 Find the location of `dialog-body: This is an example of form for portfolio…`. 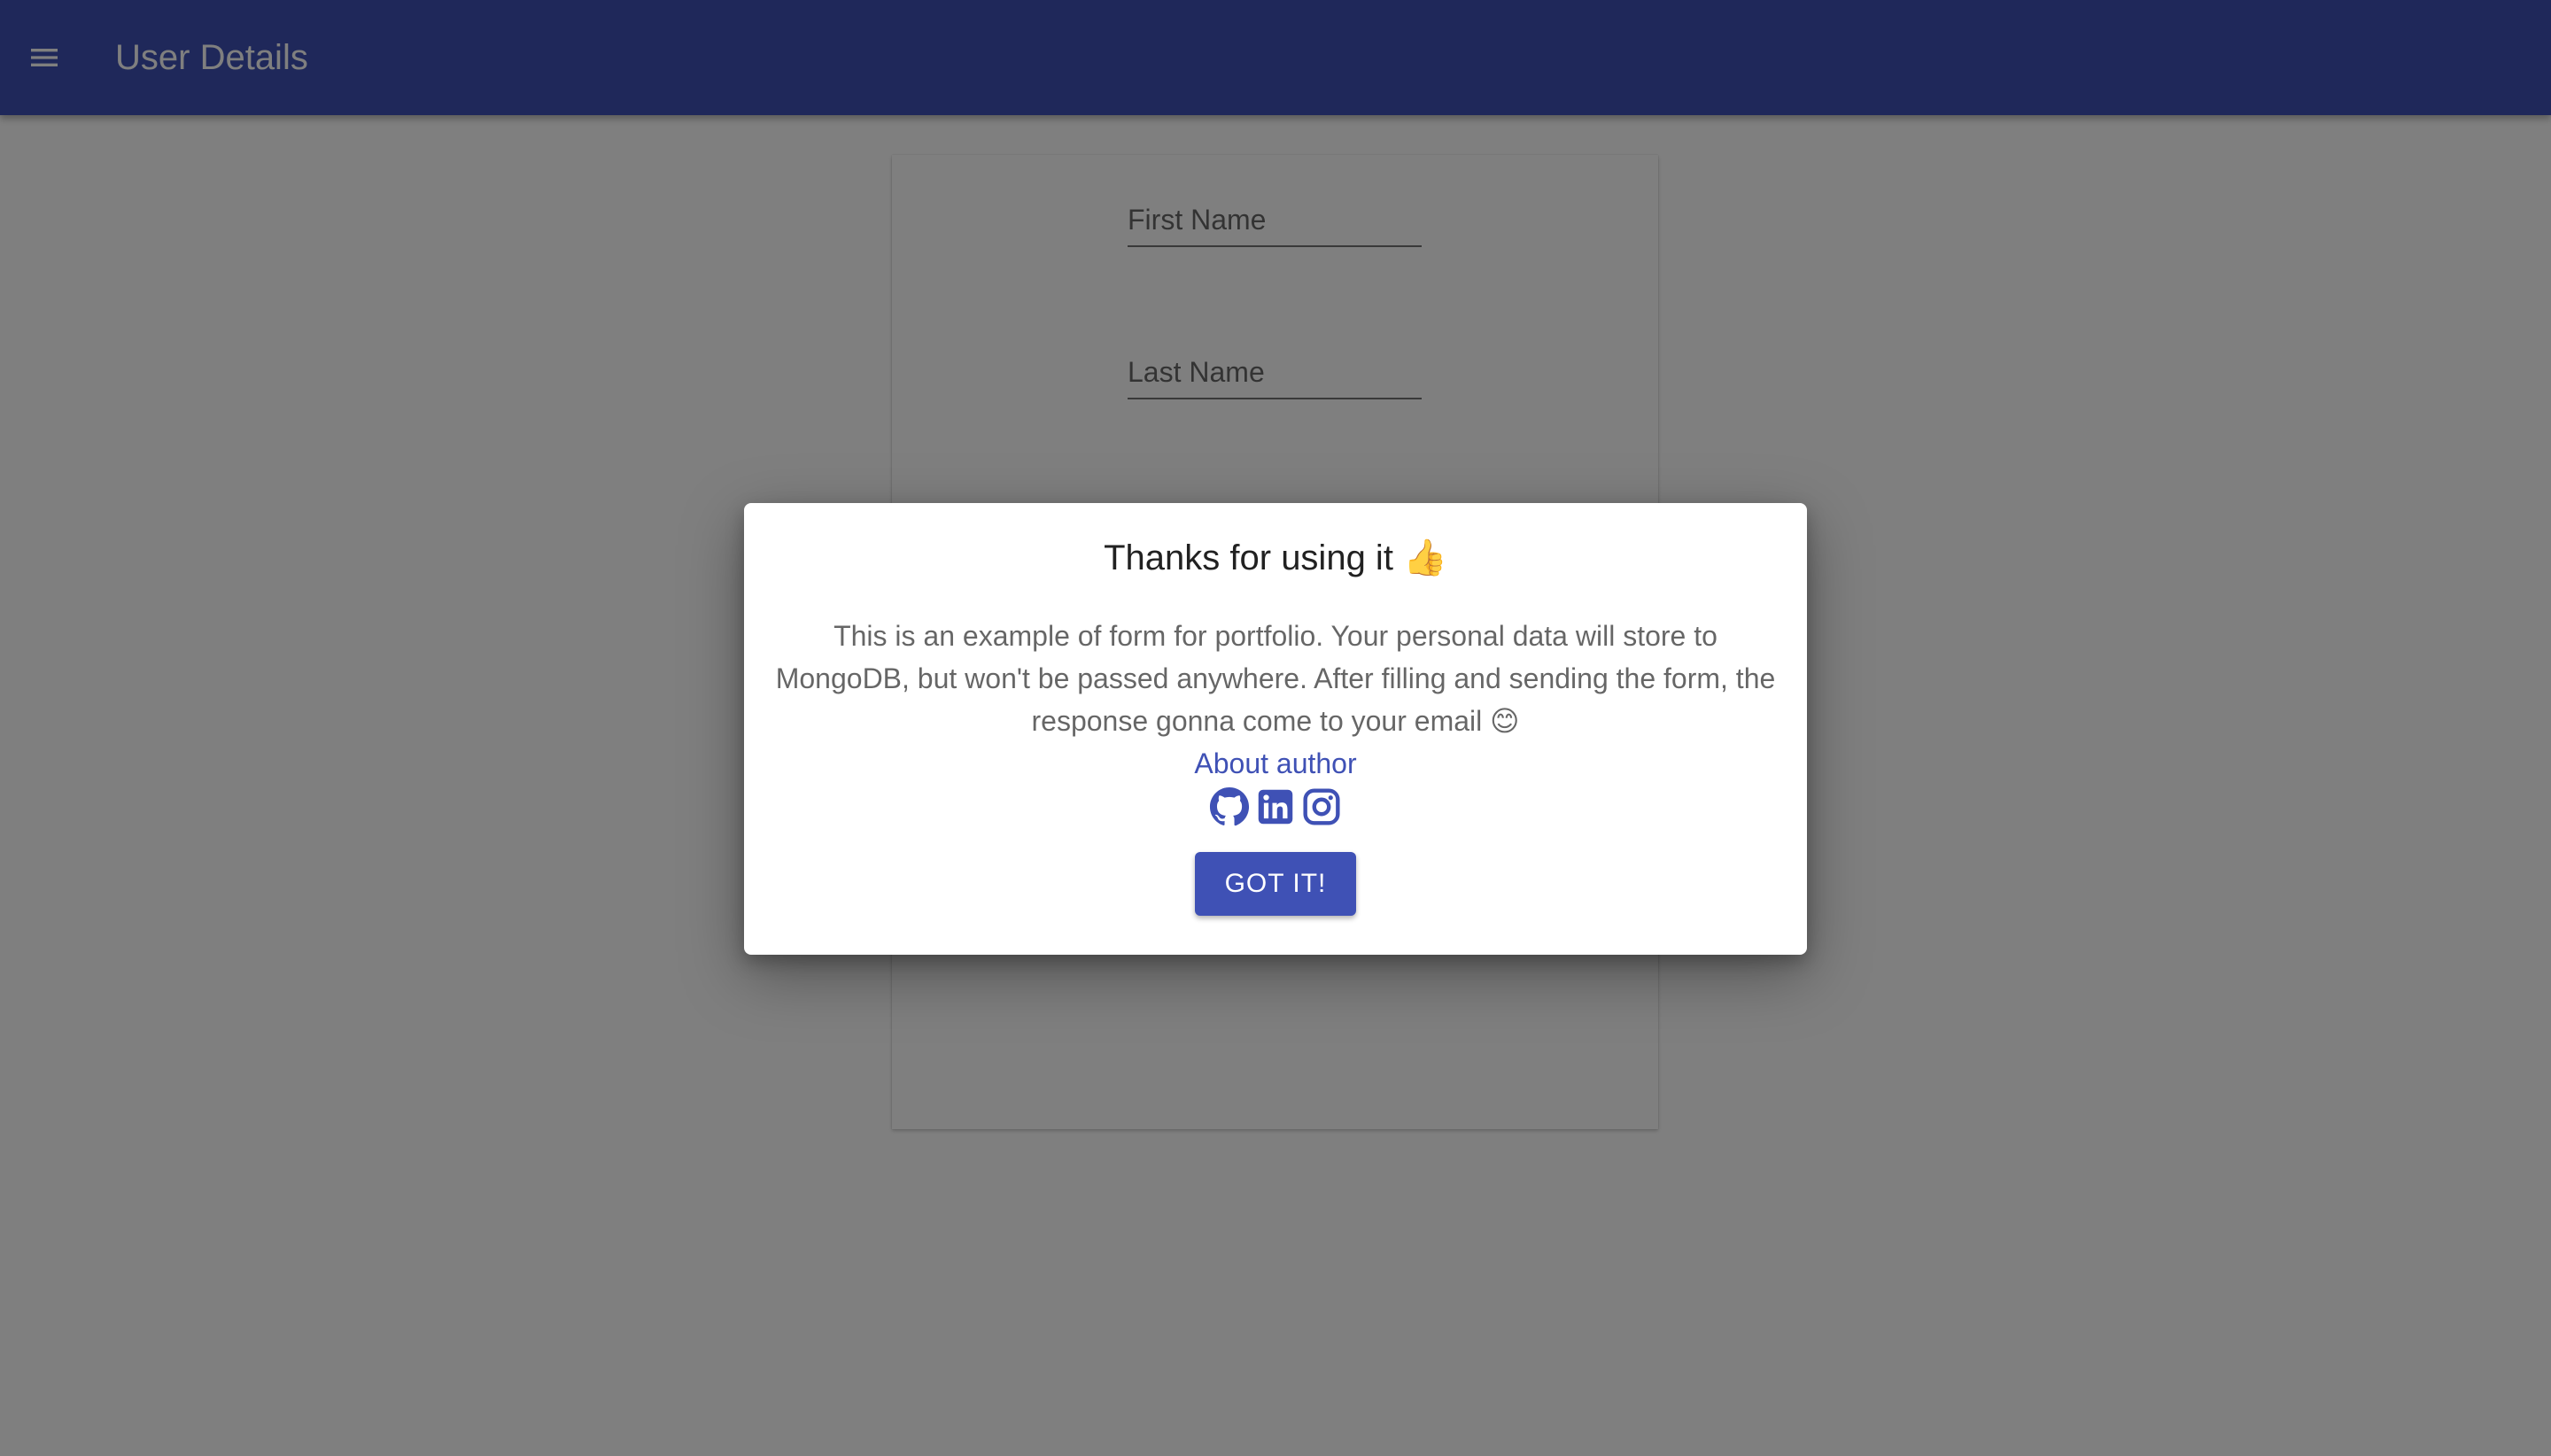

dialog-body: This is an example of form for portfolio… is located at coordinates (1275, 700).